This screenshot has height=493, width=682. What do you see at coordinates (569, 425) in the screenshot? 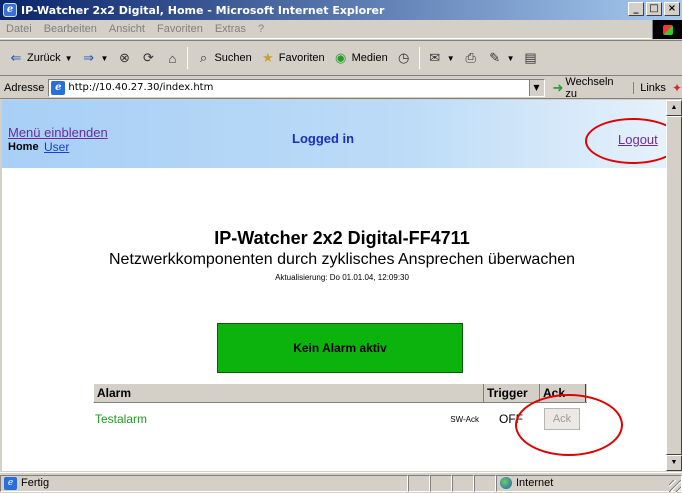
I see `ack-highlight-circle` at bounding box center [569, 425].